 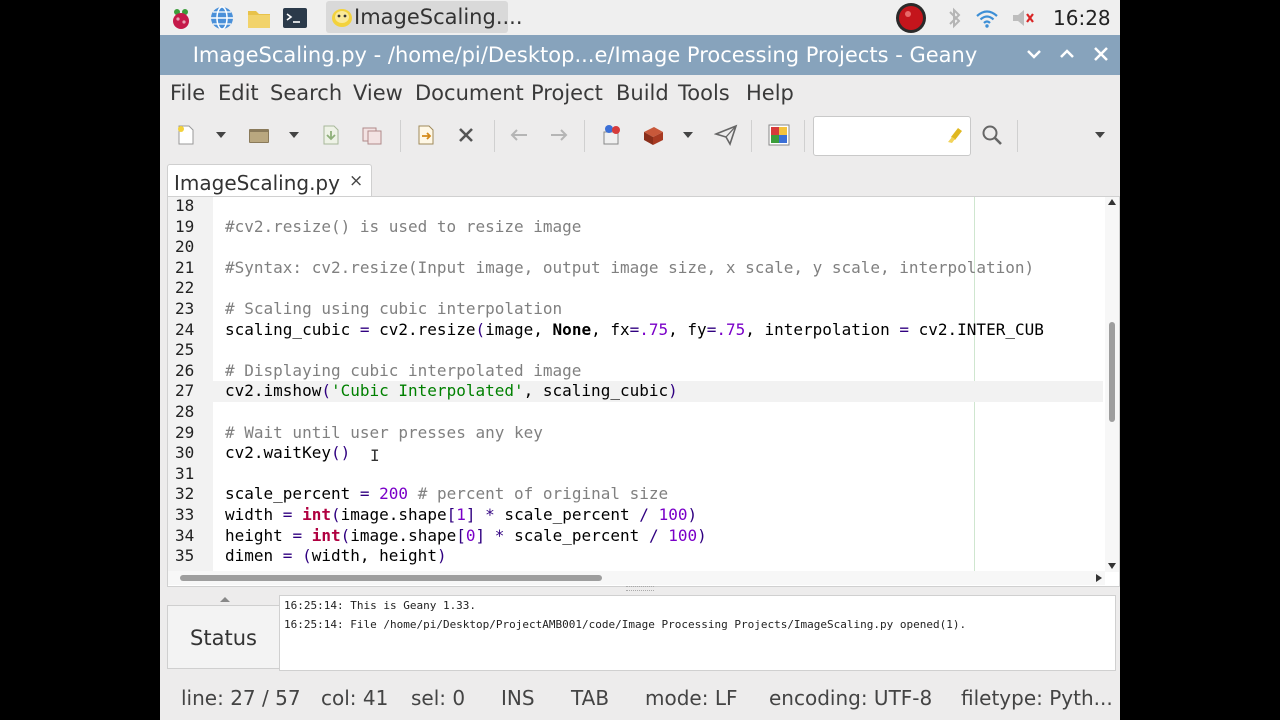 What do you see at coordinates (653, 135) in the screenshot?
I see `build-icon` at bounding box center [653, 135].